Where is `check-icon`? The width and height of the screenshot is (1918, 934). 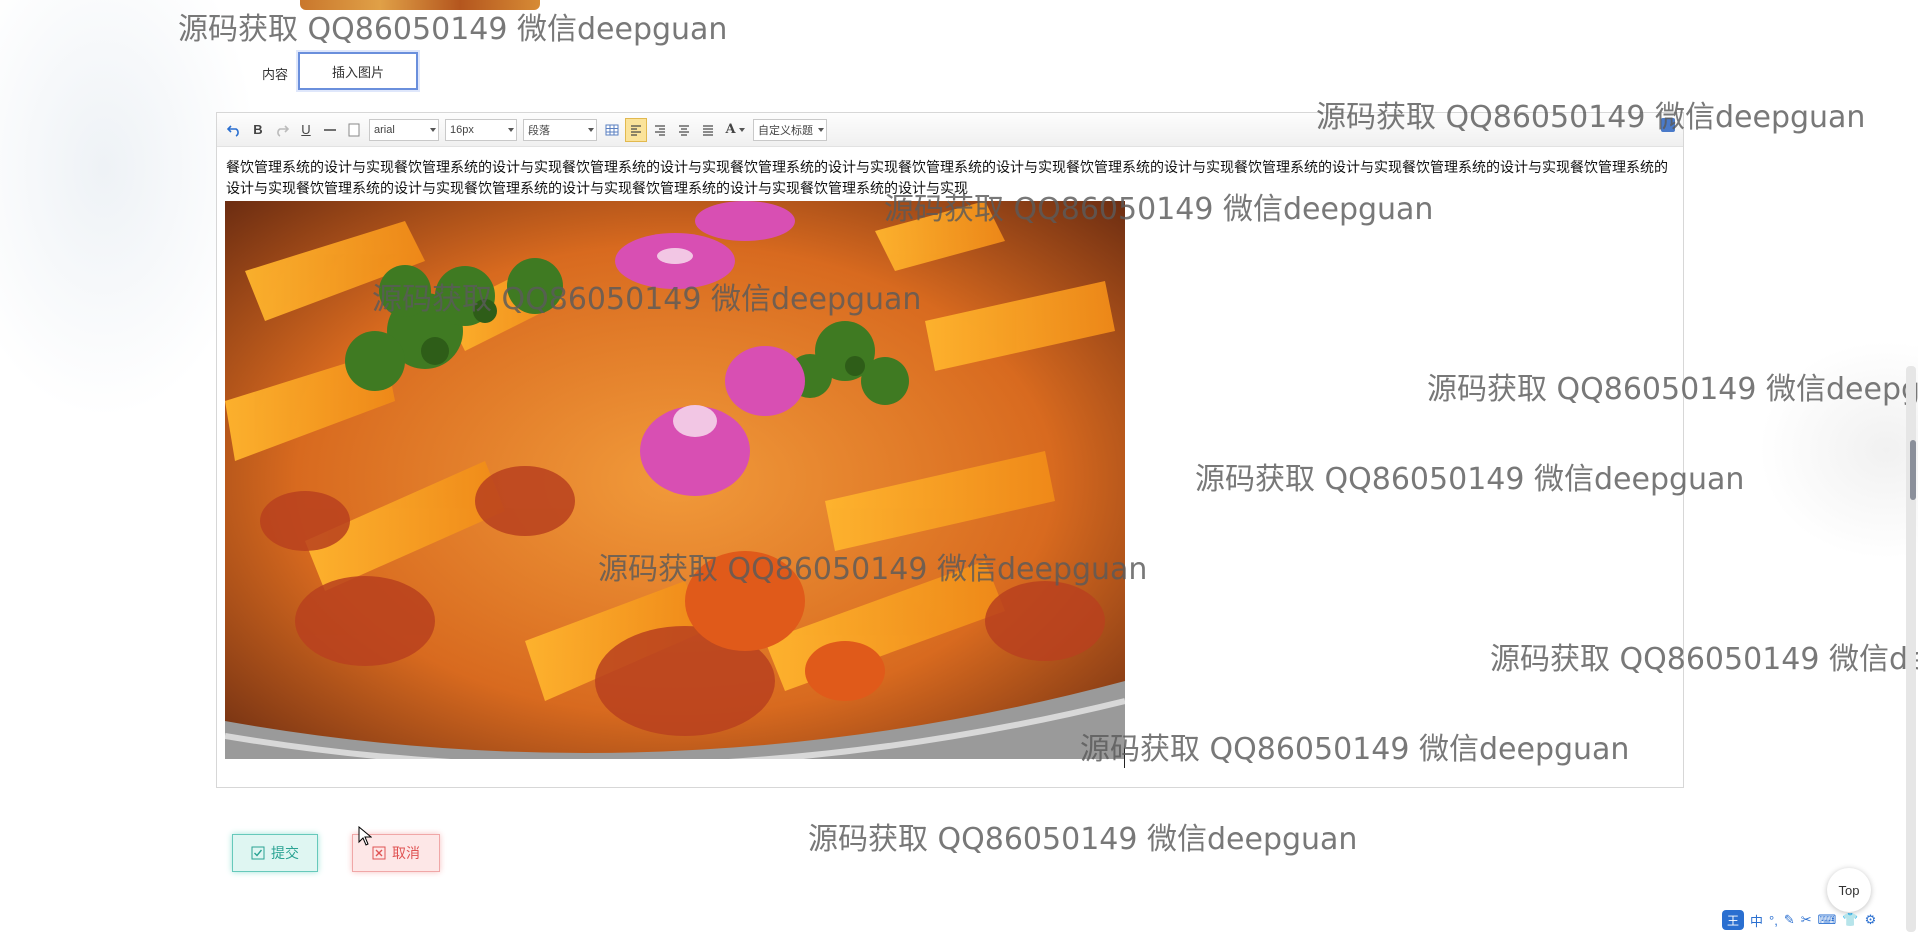 check-icon is located at coordinates (258, 853).